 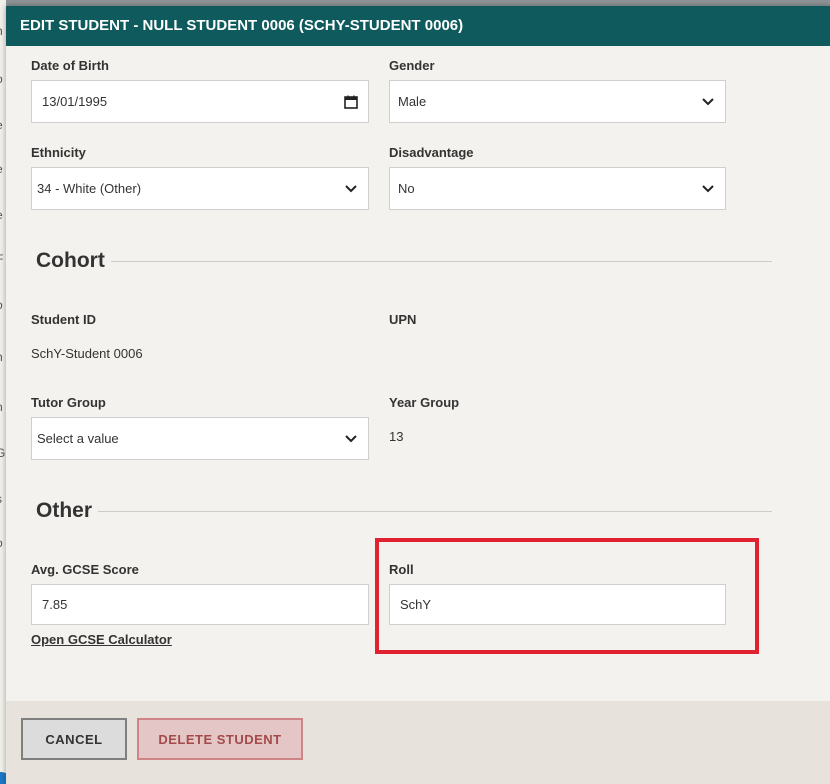 What do you see at coordinates (55, 604) in the screenshot?
I see `gcse-score-value: 7.85` at bounding box center [55, 604].